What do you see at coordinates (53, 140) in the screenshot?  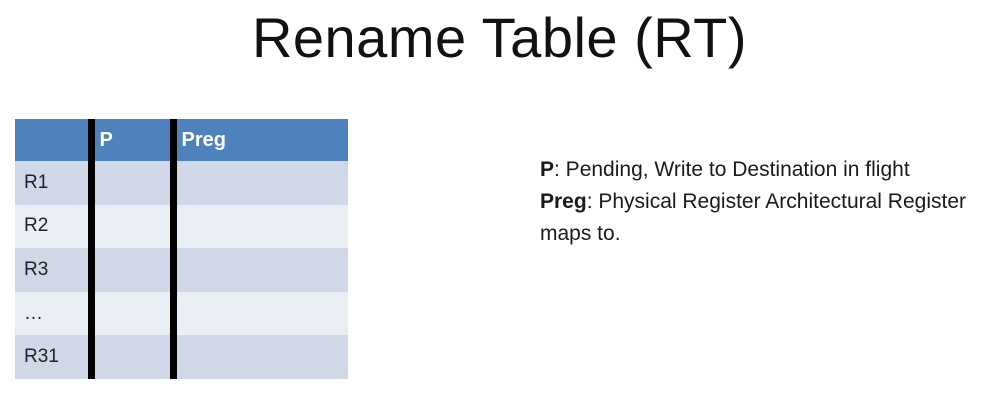 I see `header-reg` at bounding box center [53, 140].